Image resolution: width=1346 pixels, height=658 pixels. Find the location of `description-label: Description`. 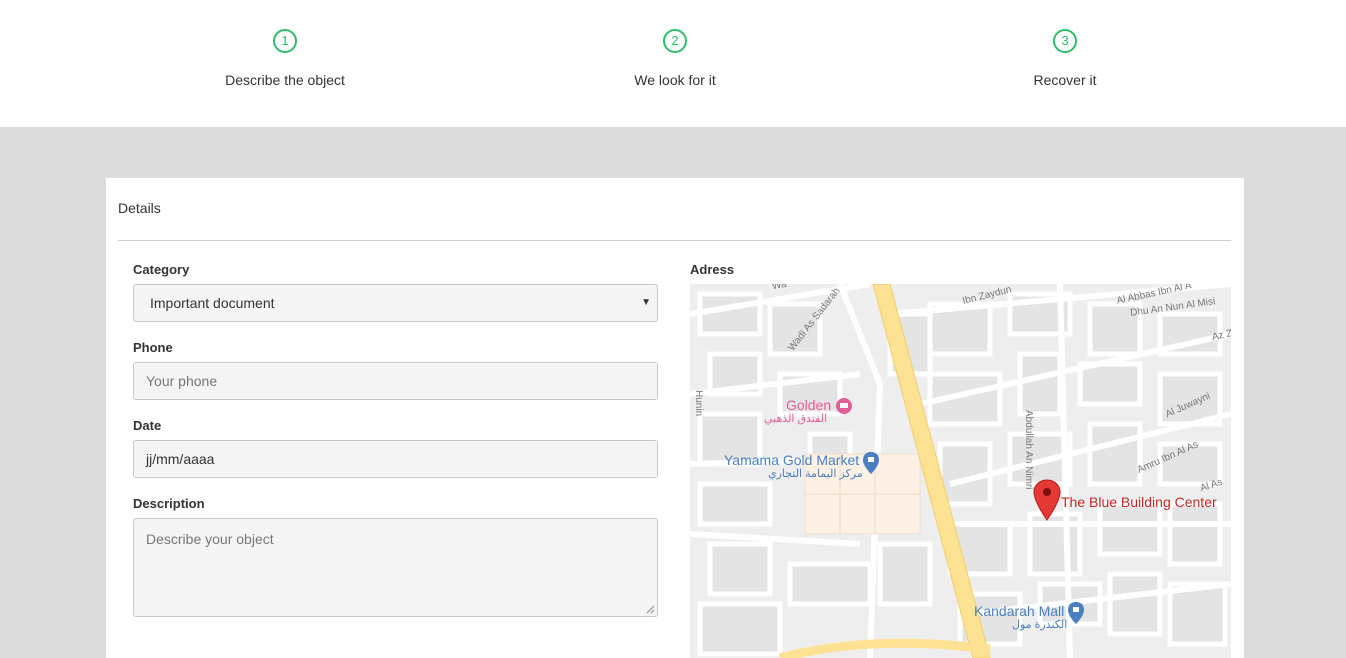

description-label: Description is located at coordinates (169, 503).